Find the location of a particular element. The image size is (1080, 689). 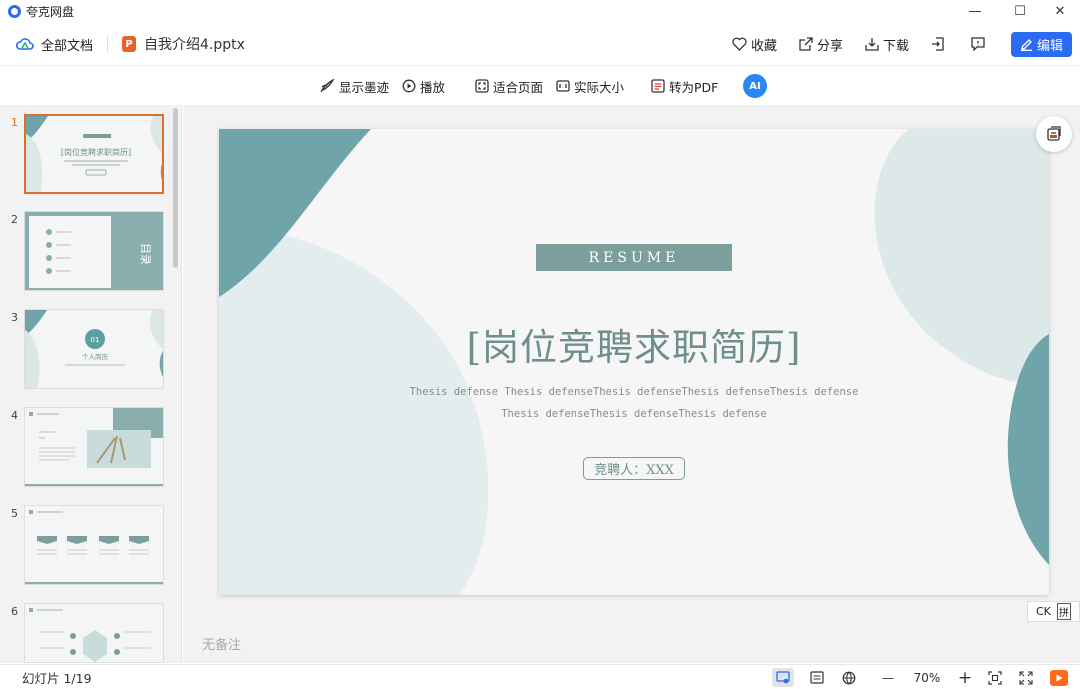

feedback-button is located at coordinates (980, 44).